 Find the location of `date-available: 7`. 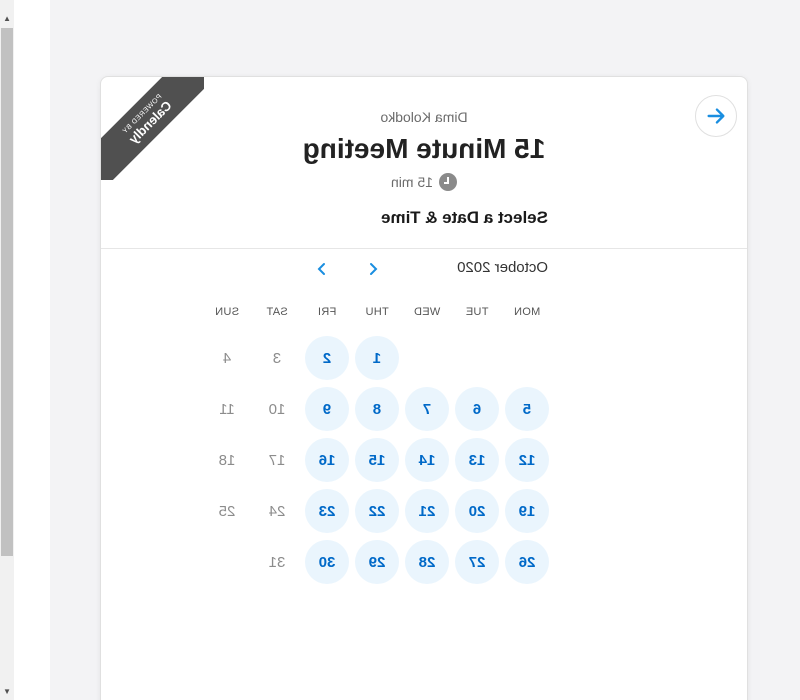

date-available: 7 is located at coordinates (427, 409).